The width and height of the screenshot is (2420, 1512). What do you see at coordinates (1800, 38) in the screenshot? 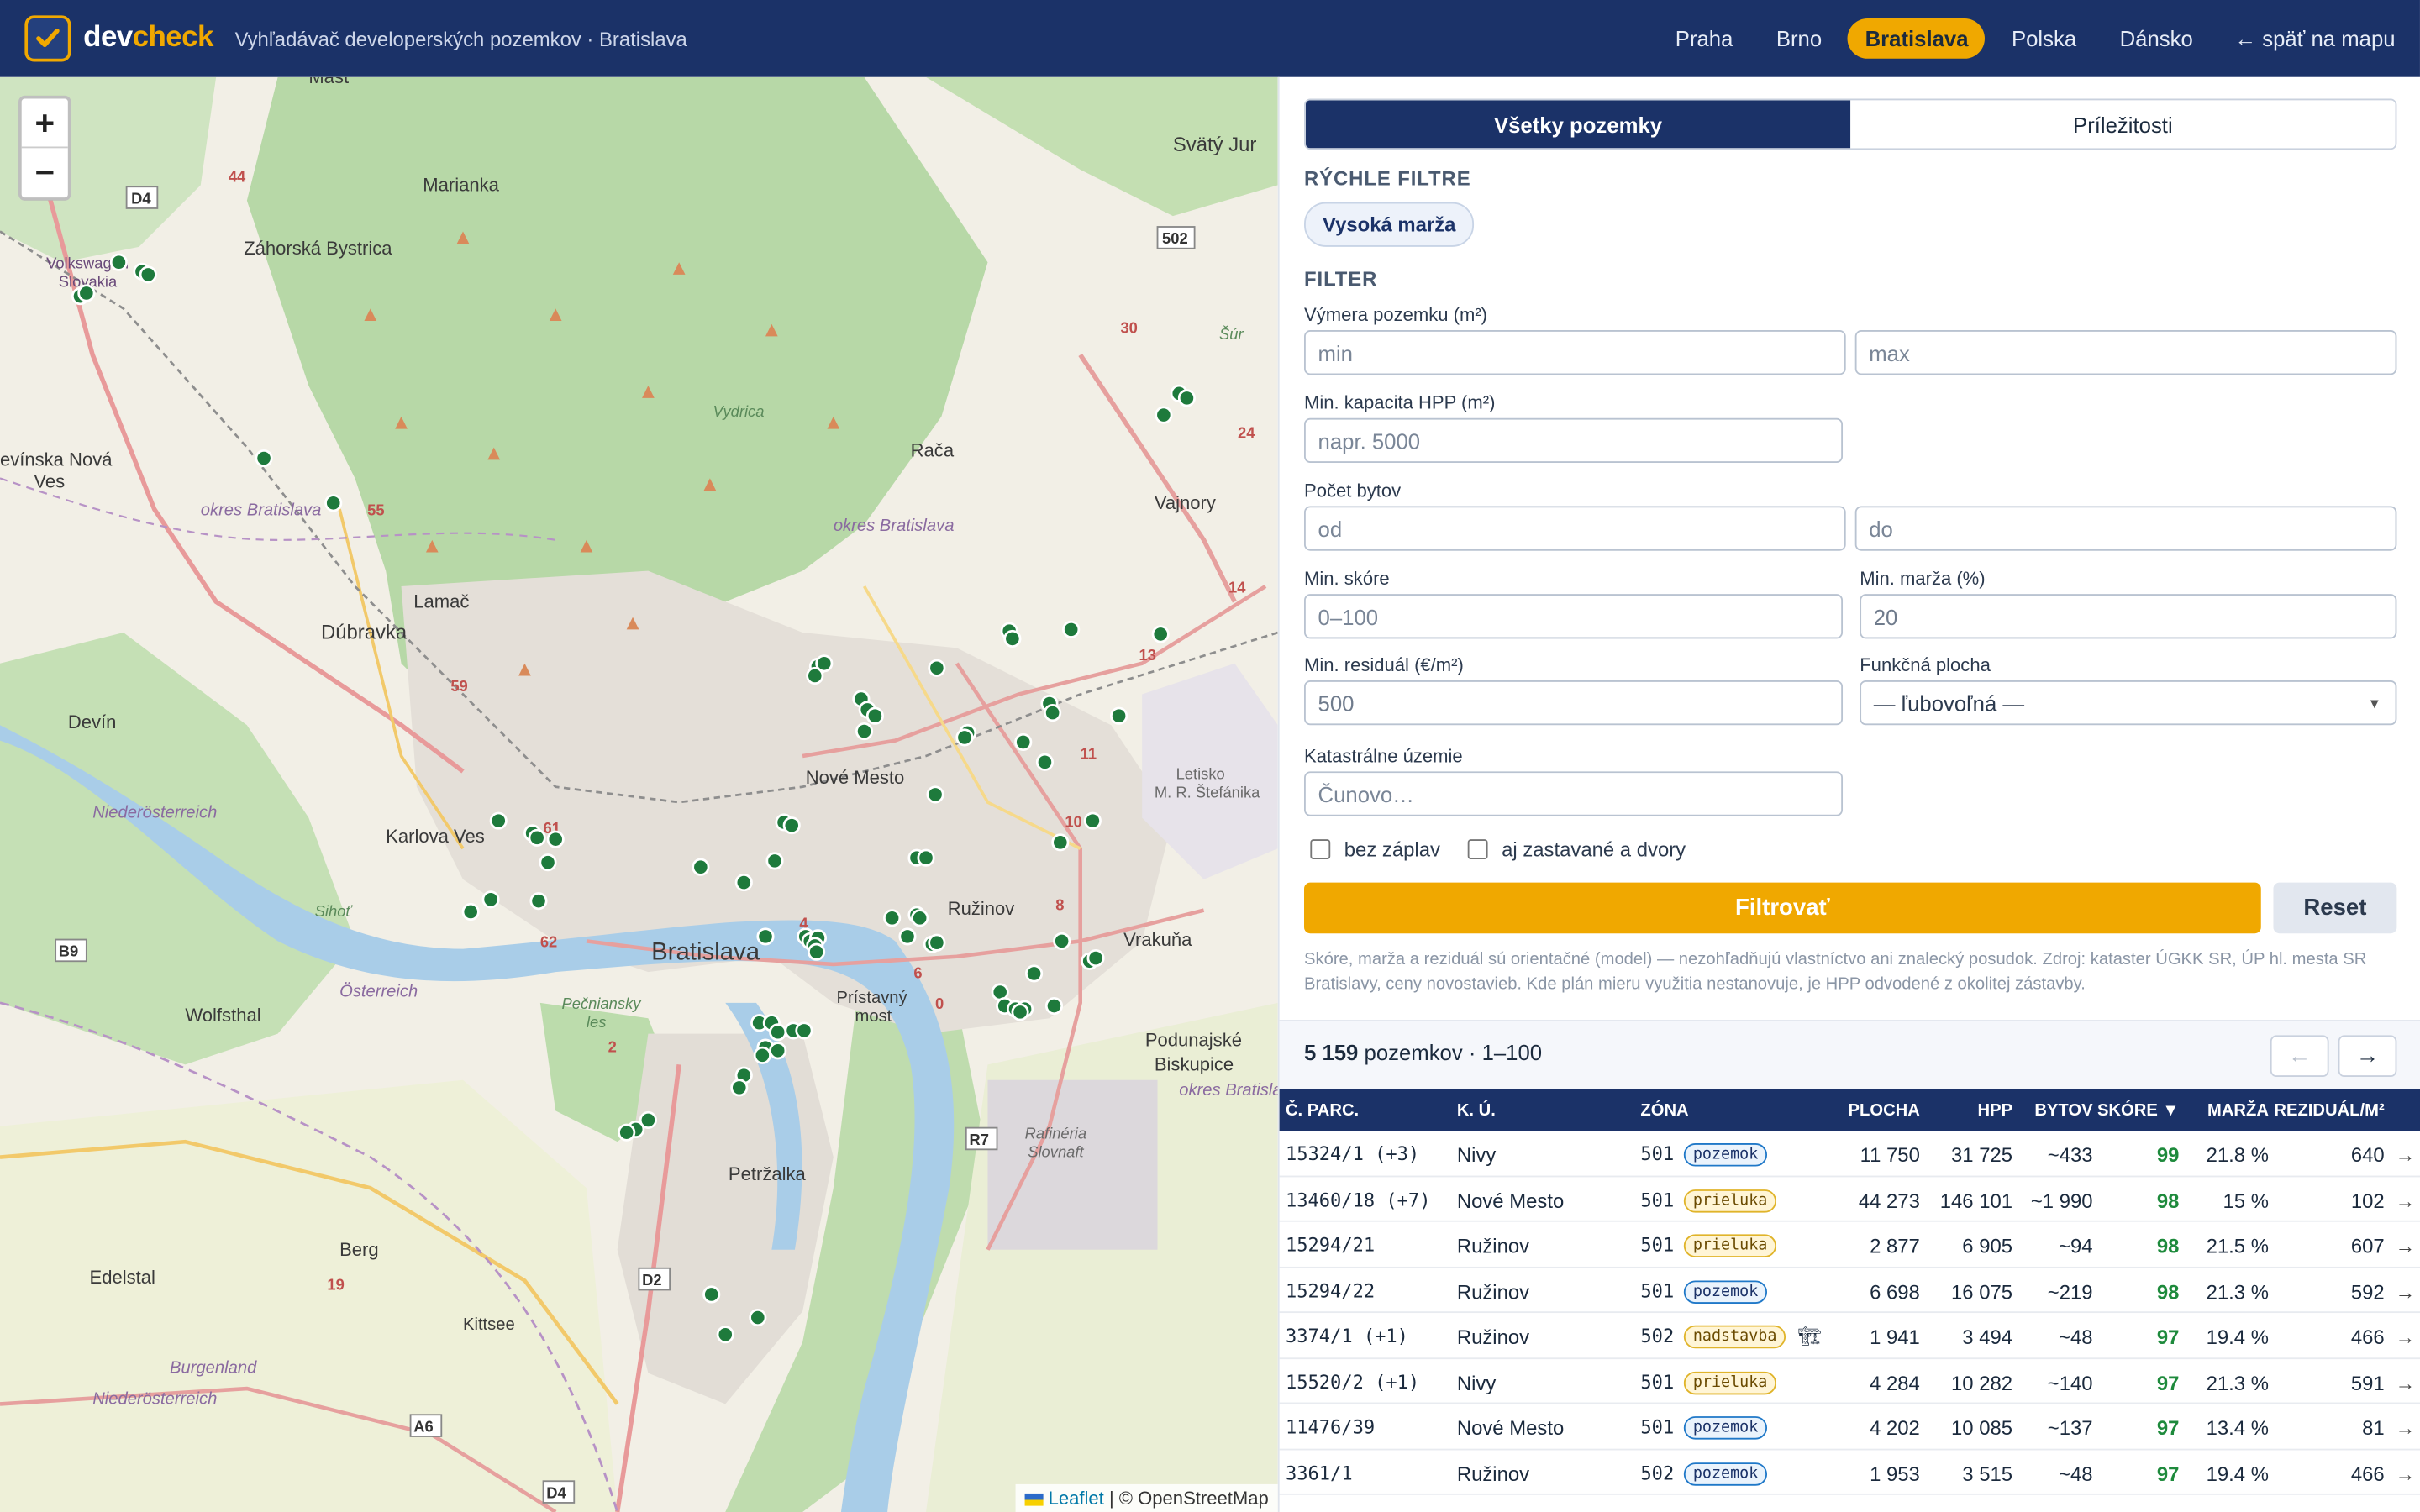
I see `nav-brno: Brno` at bounding box center [1800, 38].